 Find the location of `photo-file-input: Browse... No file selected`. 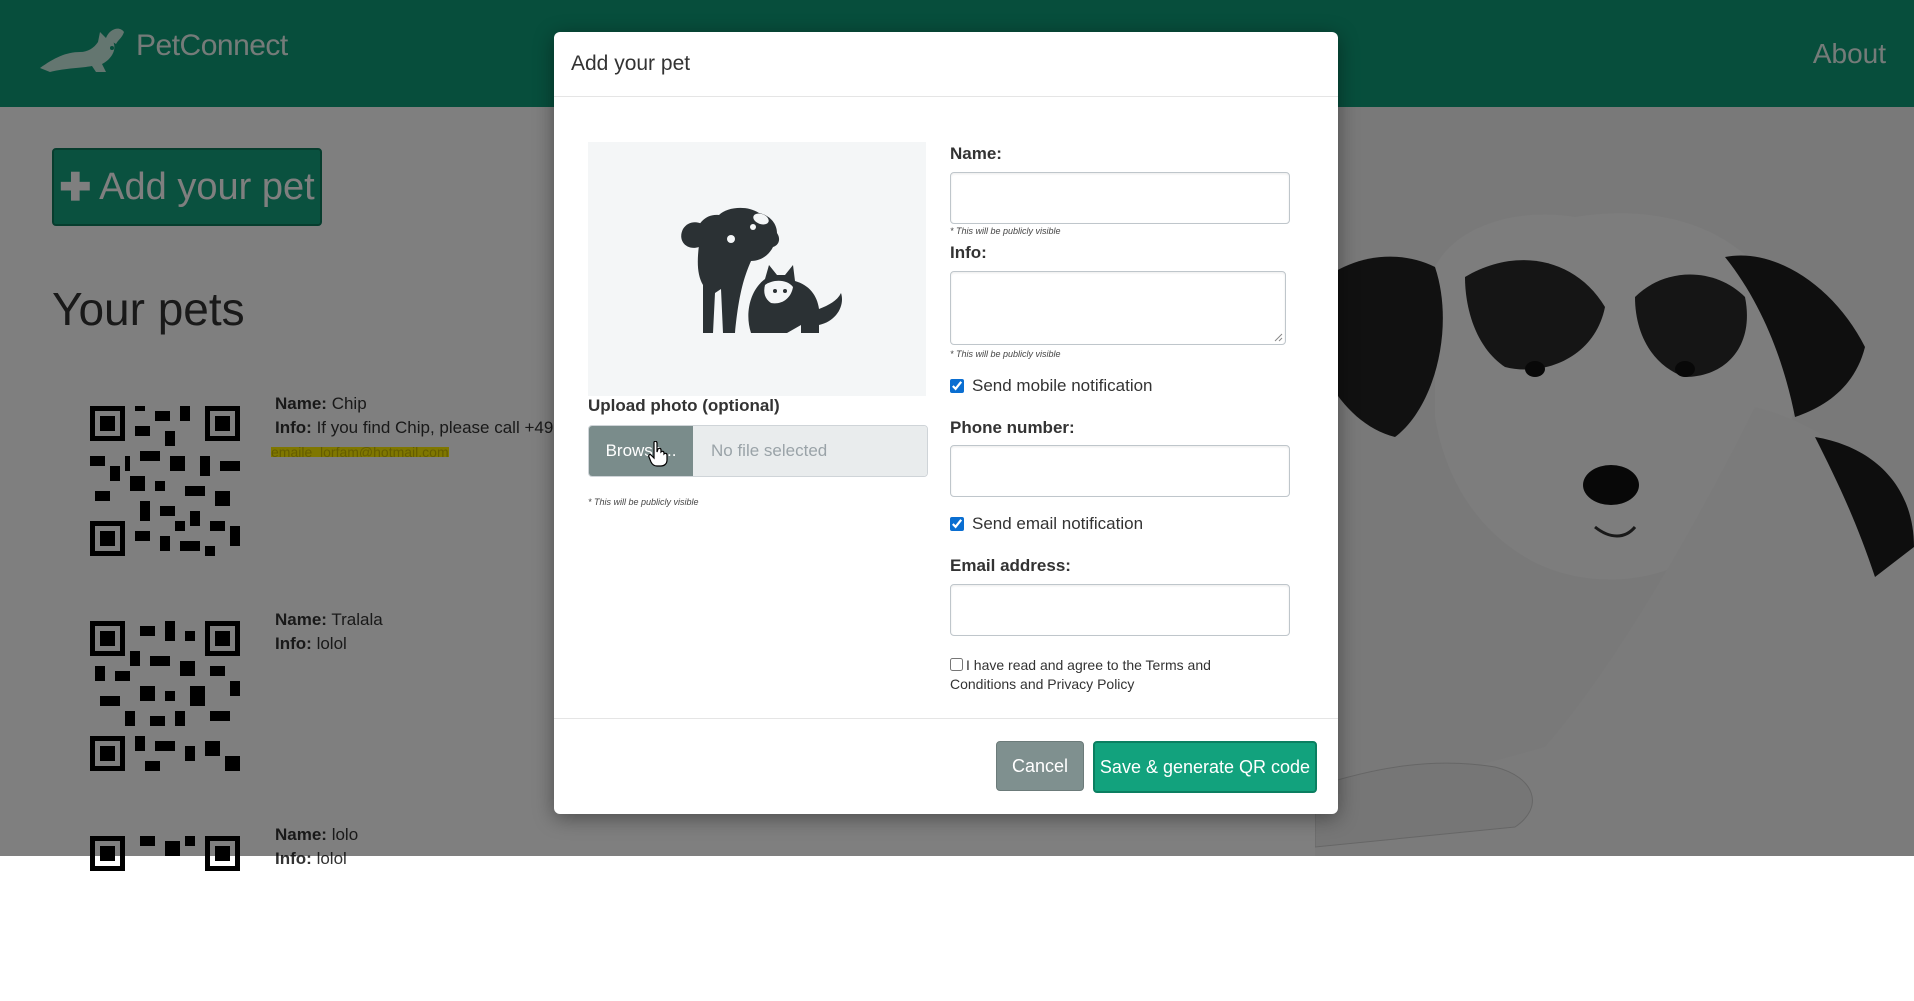

photo-file-input: Browse... No file selected is located at coordinates (758, 451).